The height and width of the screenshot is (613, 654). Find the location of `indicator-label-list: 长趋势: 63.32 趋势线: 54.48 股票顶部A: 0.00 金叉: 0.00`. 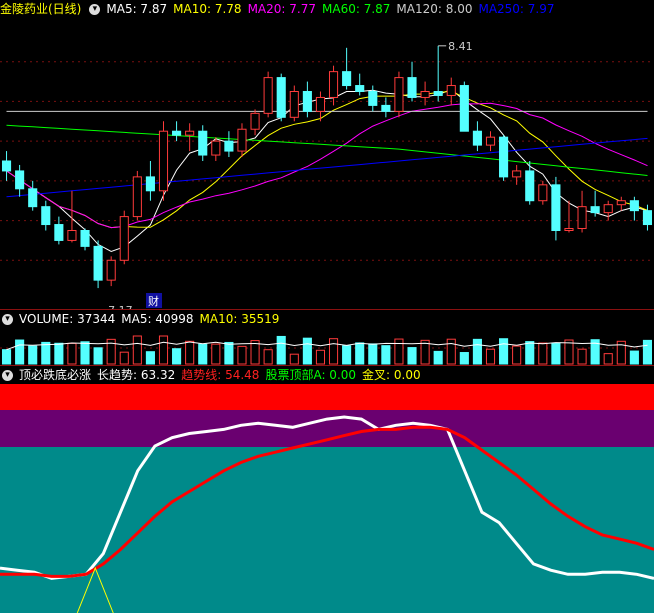

indicator-label-list: 长趋势: 63.32 趋势线: 54.48 股票顶部A: 0.00 金叉: 0.00 is located at coordinates (262, 375).